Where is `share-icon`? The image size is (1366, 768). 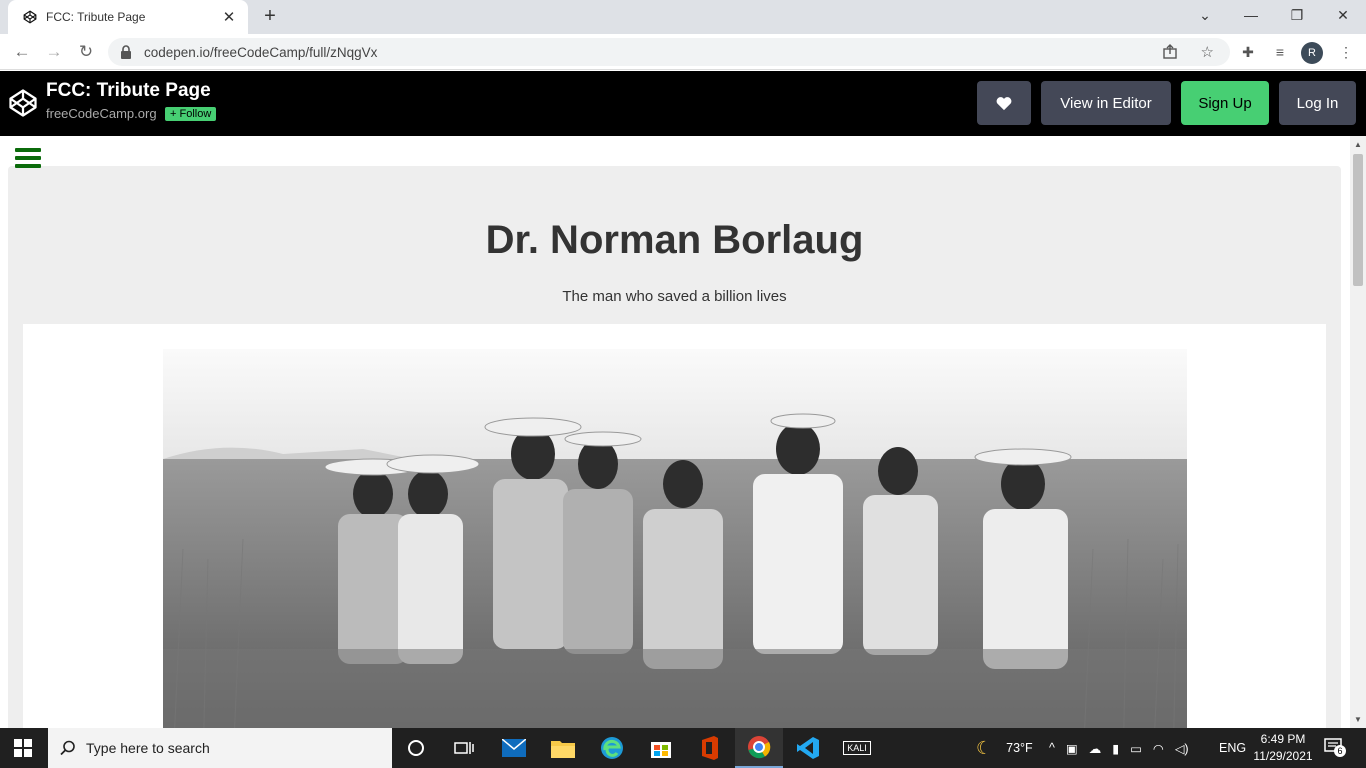 share-icon is located at coordinates (1170, 54).